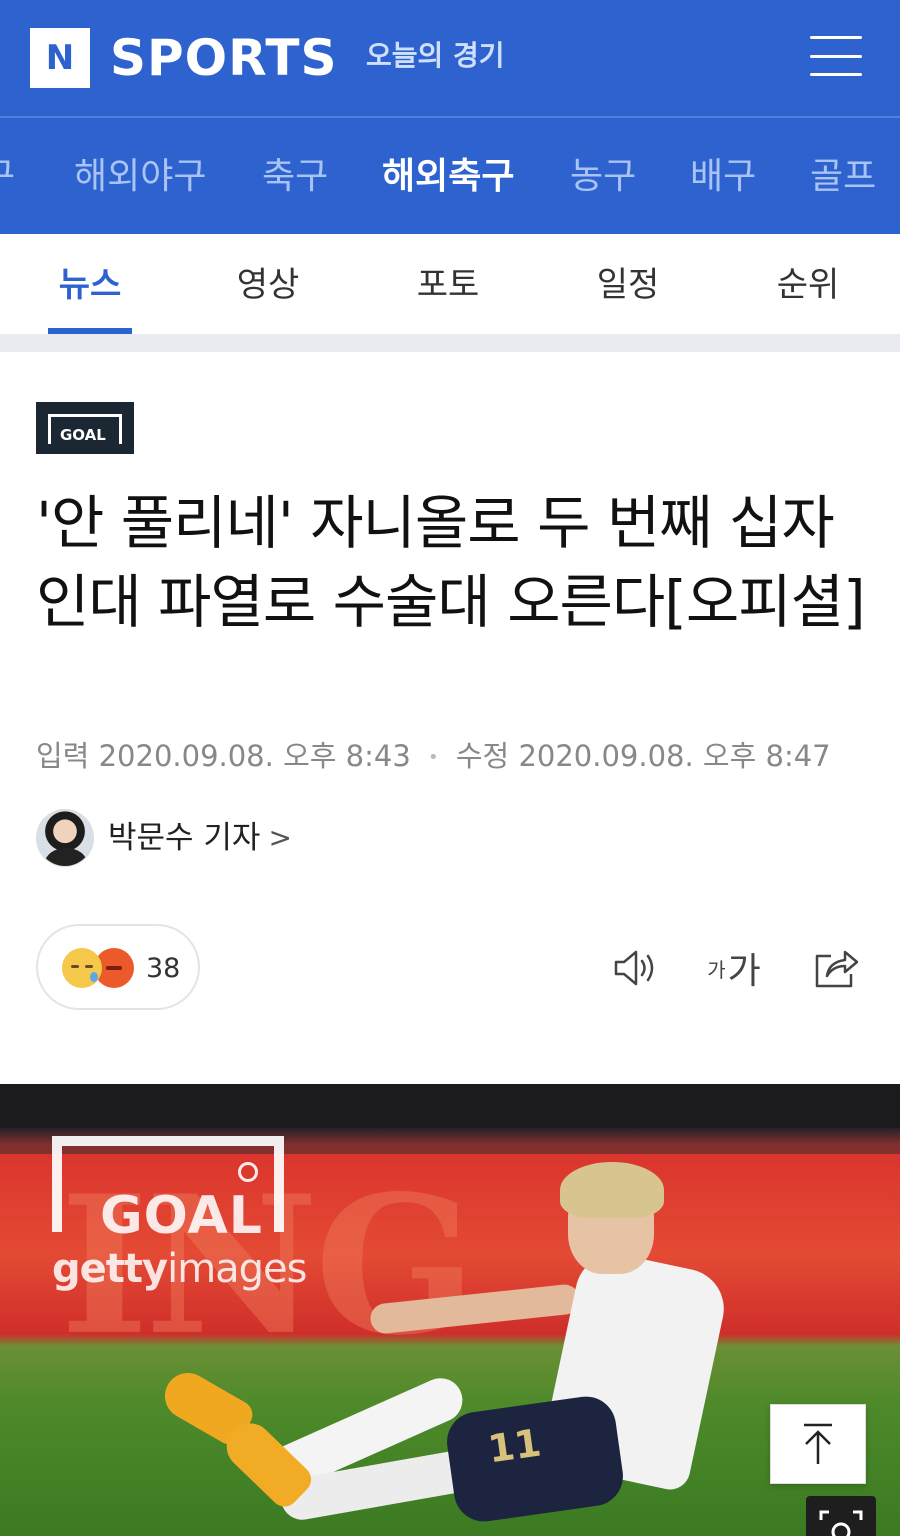 The image size is (900, 1536). Describe the element at coordinates (603, 177) in the screenshot. I see `sport-nav-item-basketball: 농구` at that location.